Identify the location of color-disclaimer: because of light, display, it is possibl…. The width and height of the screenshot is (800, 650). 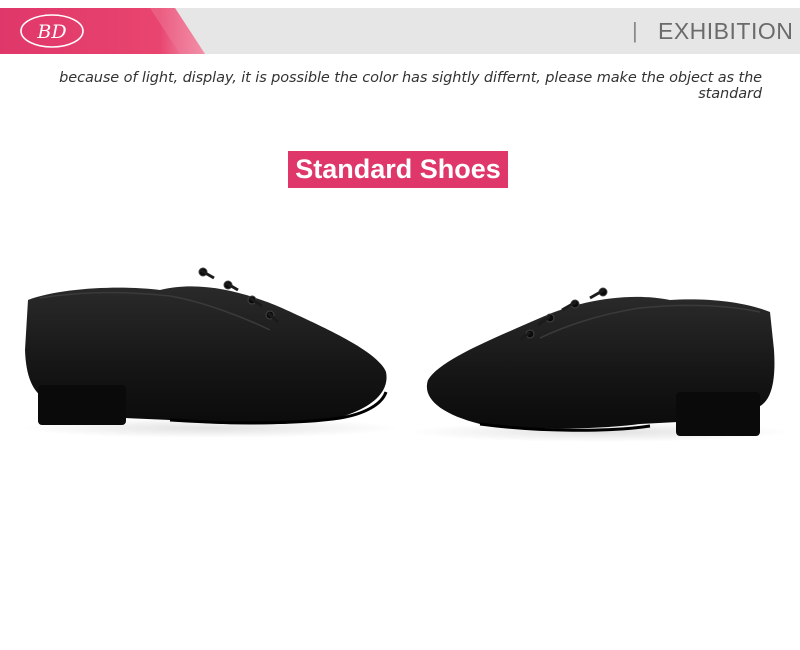
(410, 86).